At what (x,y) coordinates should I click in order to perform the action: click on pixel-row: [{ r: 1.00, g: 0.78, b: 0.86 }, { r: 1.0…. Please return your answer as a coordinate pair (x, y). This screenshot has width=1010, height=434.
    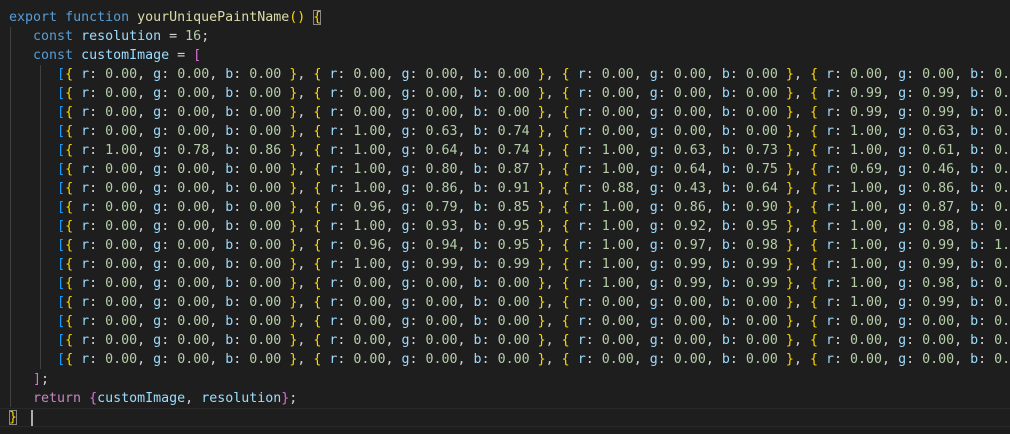
    Looking at the image, I should click on (509, 150).